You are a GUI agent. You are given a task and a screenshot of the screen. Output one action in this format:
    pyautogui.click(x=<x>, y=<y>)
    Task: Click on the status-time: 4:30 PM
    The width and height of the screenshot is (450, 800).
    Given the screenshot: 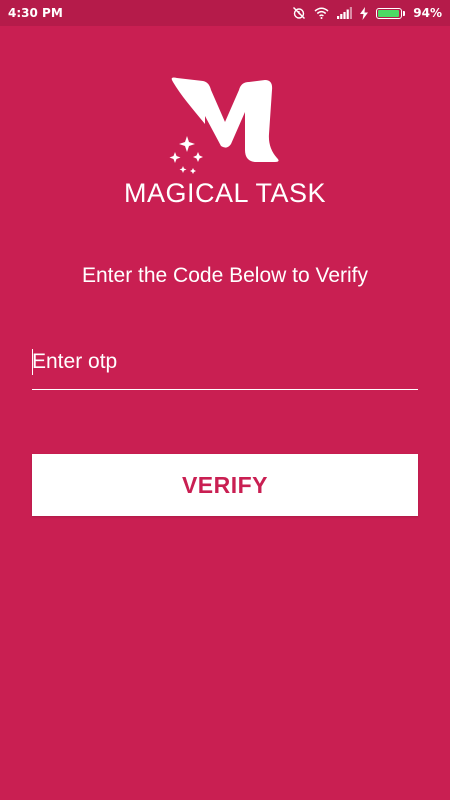 What is the action you would take?
    pyautogui.click(x=35, y=13)
    